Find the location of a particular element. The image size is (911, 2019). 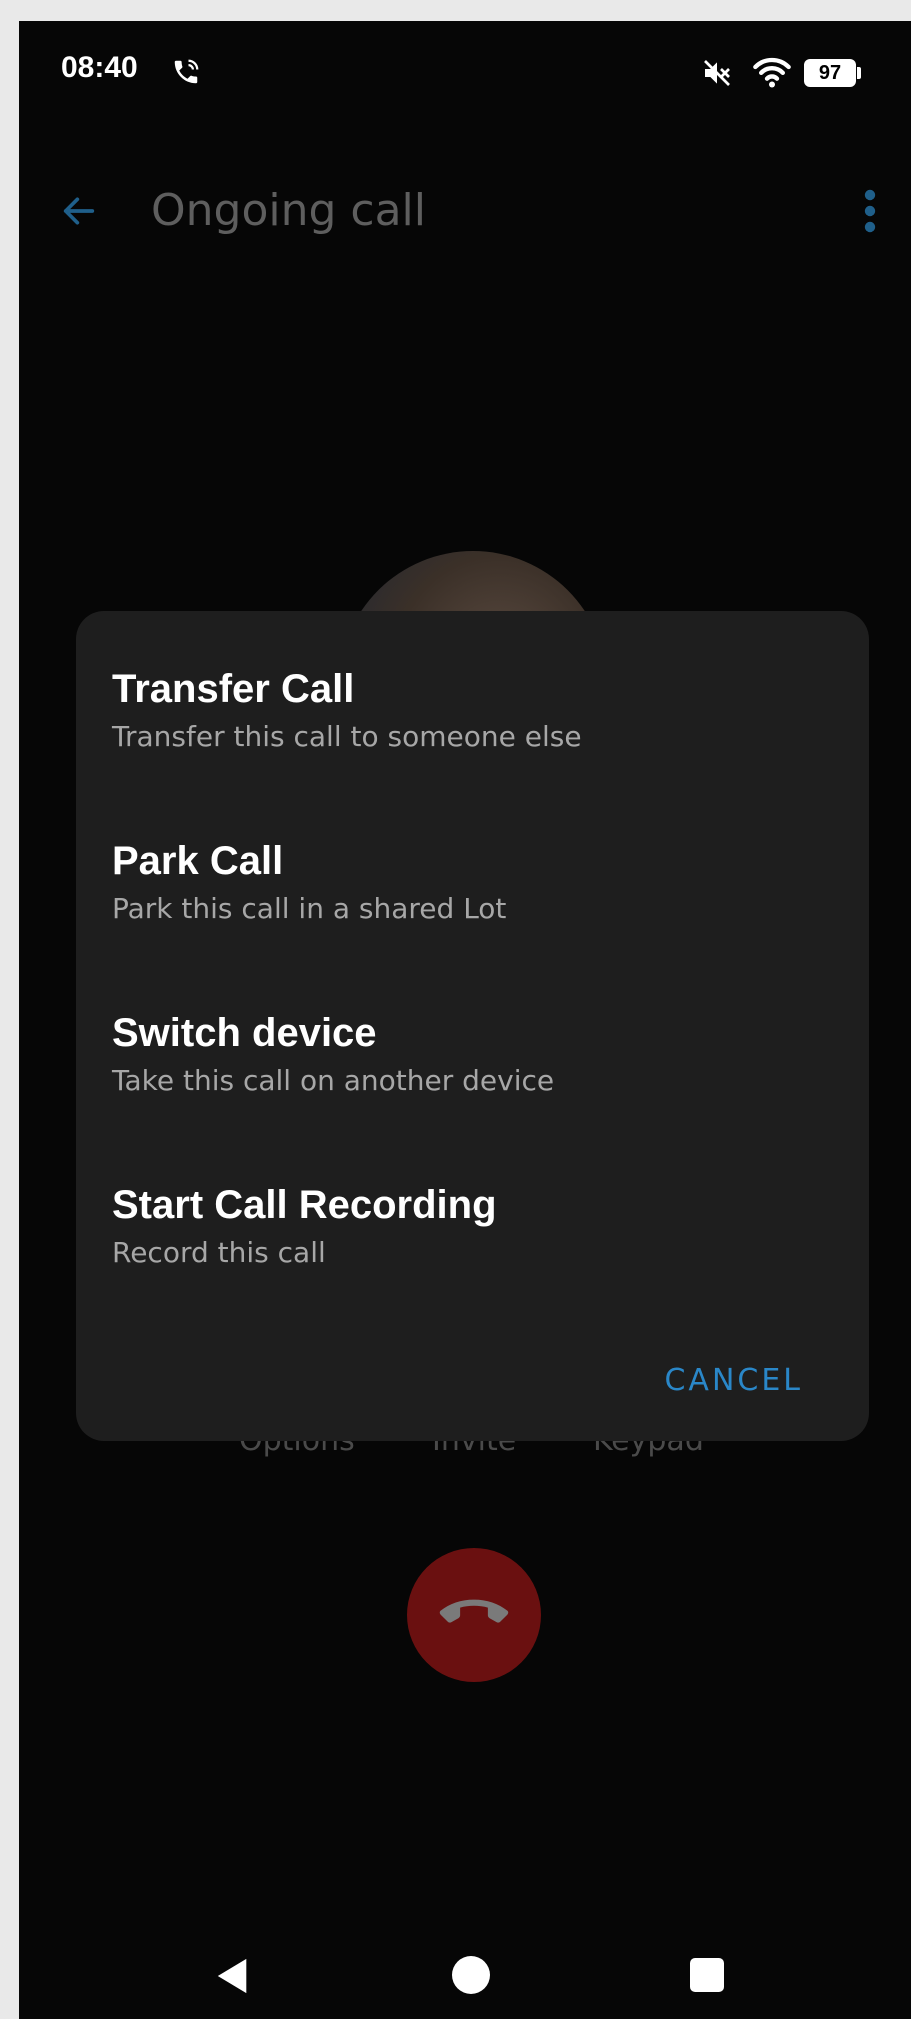

more-vert-icon is located at coordinates (870, 211).